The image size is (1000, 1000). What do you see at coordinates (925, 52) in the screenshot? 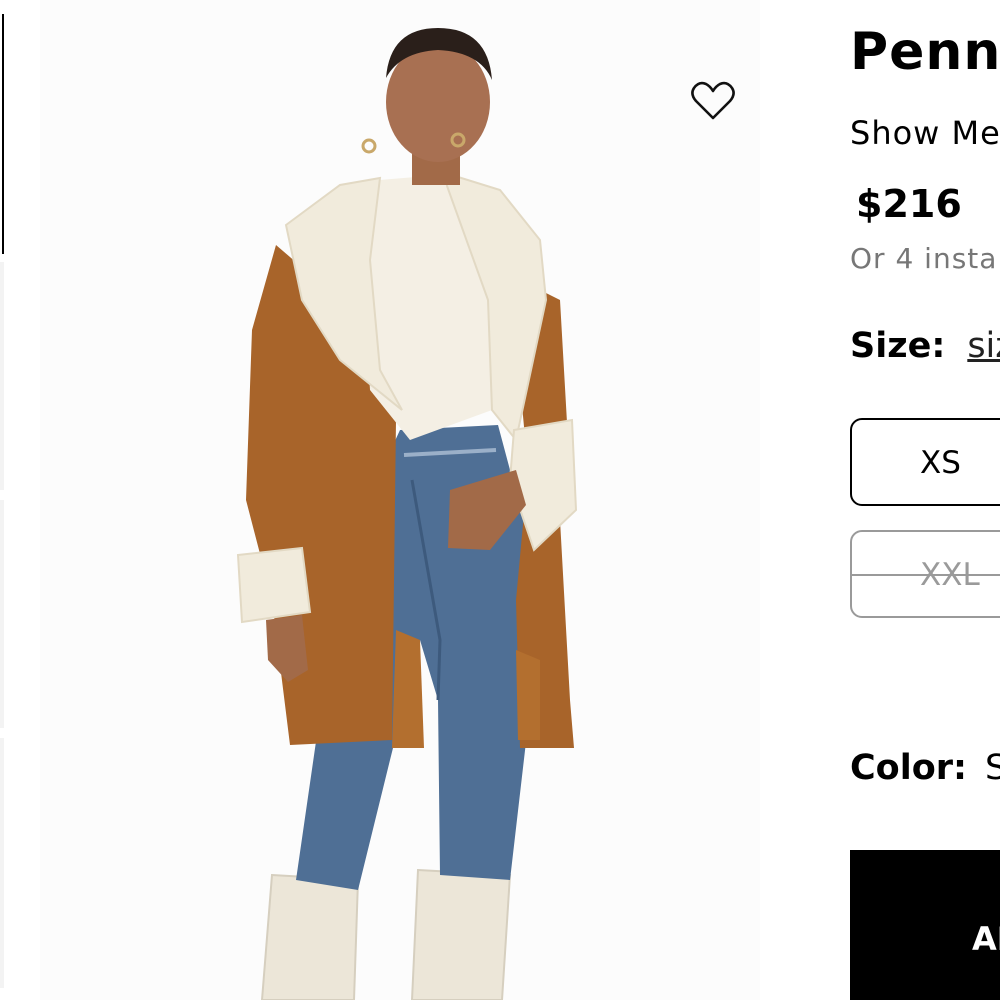
I see `product-title: Penny Coat` at bounding box center [925, 52].